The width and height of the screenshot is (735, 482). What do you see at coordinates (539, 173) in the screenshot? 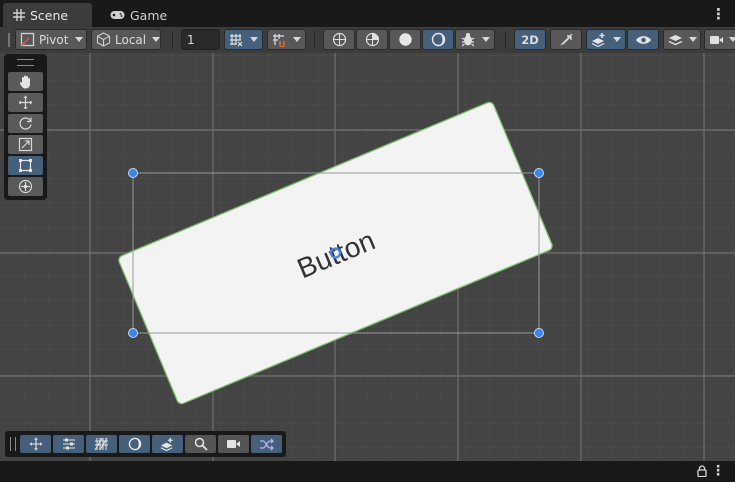
I see `resize-handle-top-right` at bounding box center [539, 173].